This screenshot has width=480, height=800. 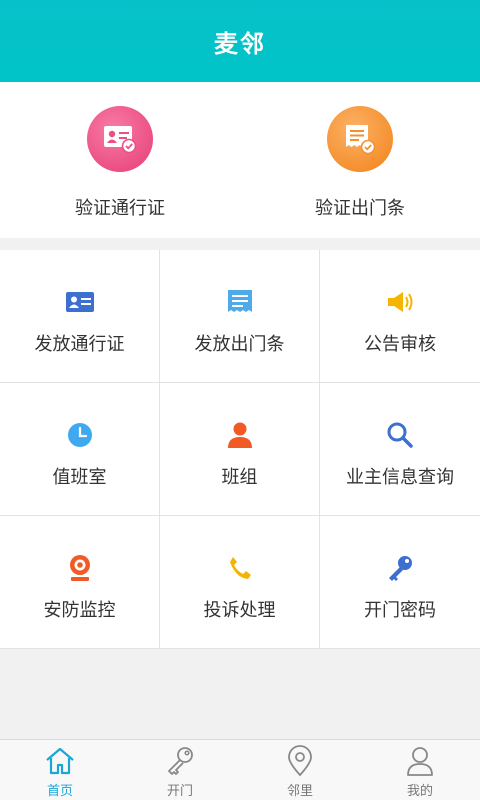 I want to click on tab-neighborhood: 邻里, so click(x=300, y=770).